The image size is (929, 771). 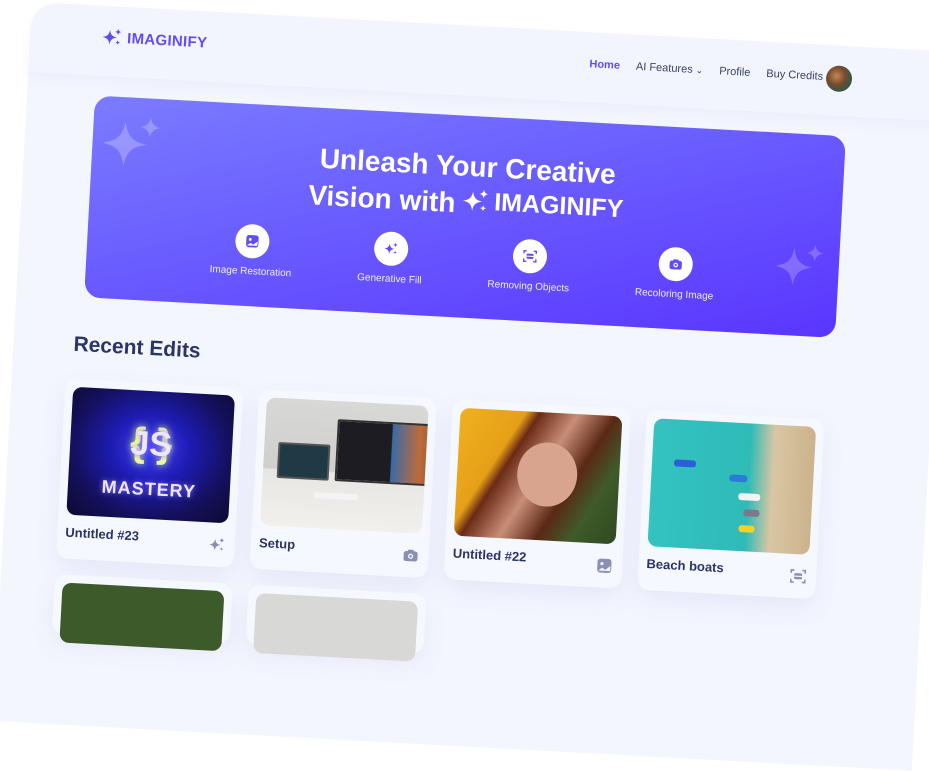 I want to click on nav-home: Home, so click(x=604, y=65).